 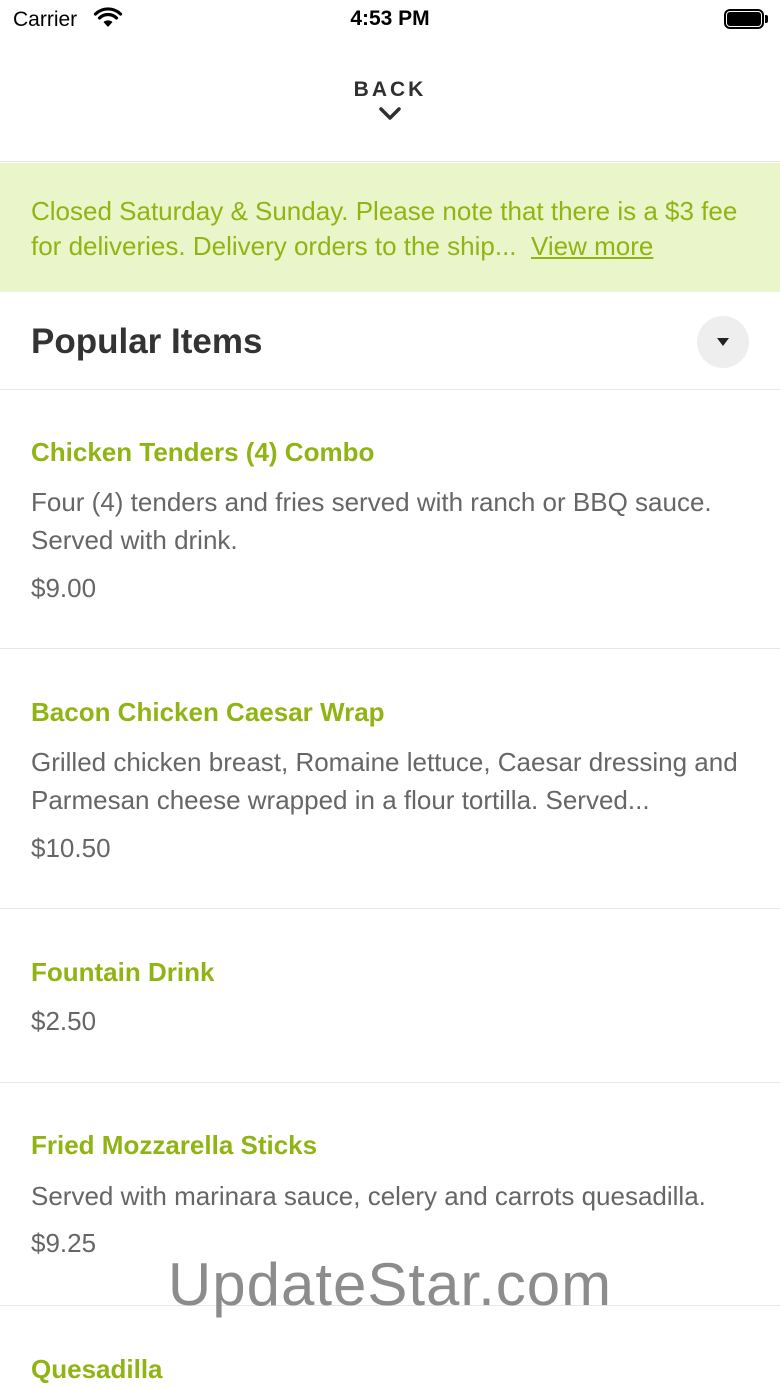 I want to click on item-name: Chicken Tenders (4) Combo, so click(x=203, y=452).